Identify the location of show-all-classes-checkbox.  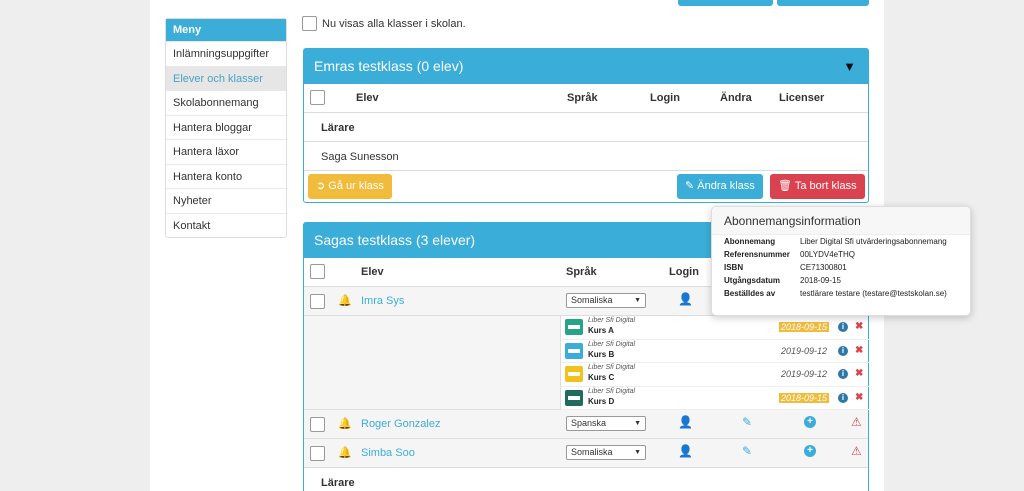
(309, 23).